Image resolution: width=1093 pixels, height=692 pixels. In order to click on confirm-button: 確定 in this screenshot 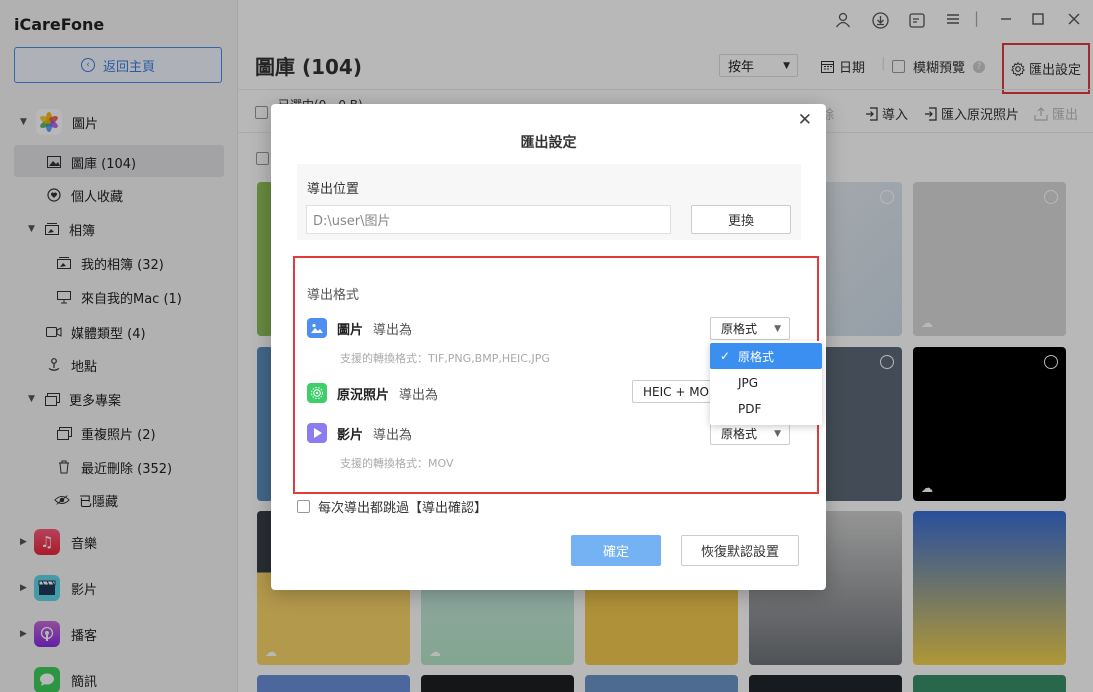, I will do `click(616, 550)`.